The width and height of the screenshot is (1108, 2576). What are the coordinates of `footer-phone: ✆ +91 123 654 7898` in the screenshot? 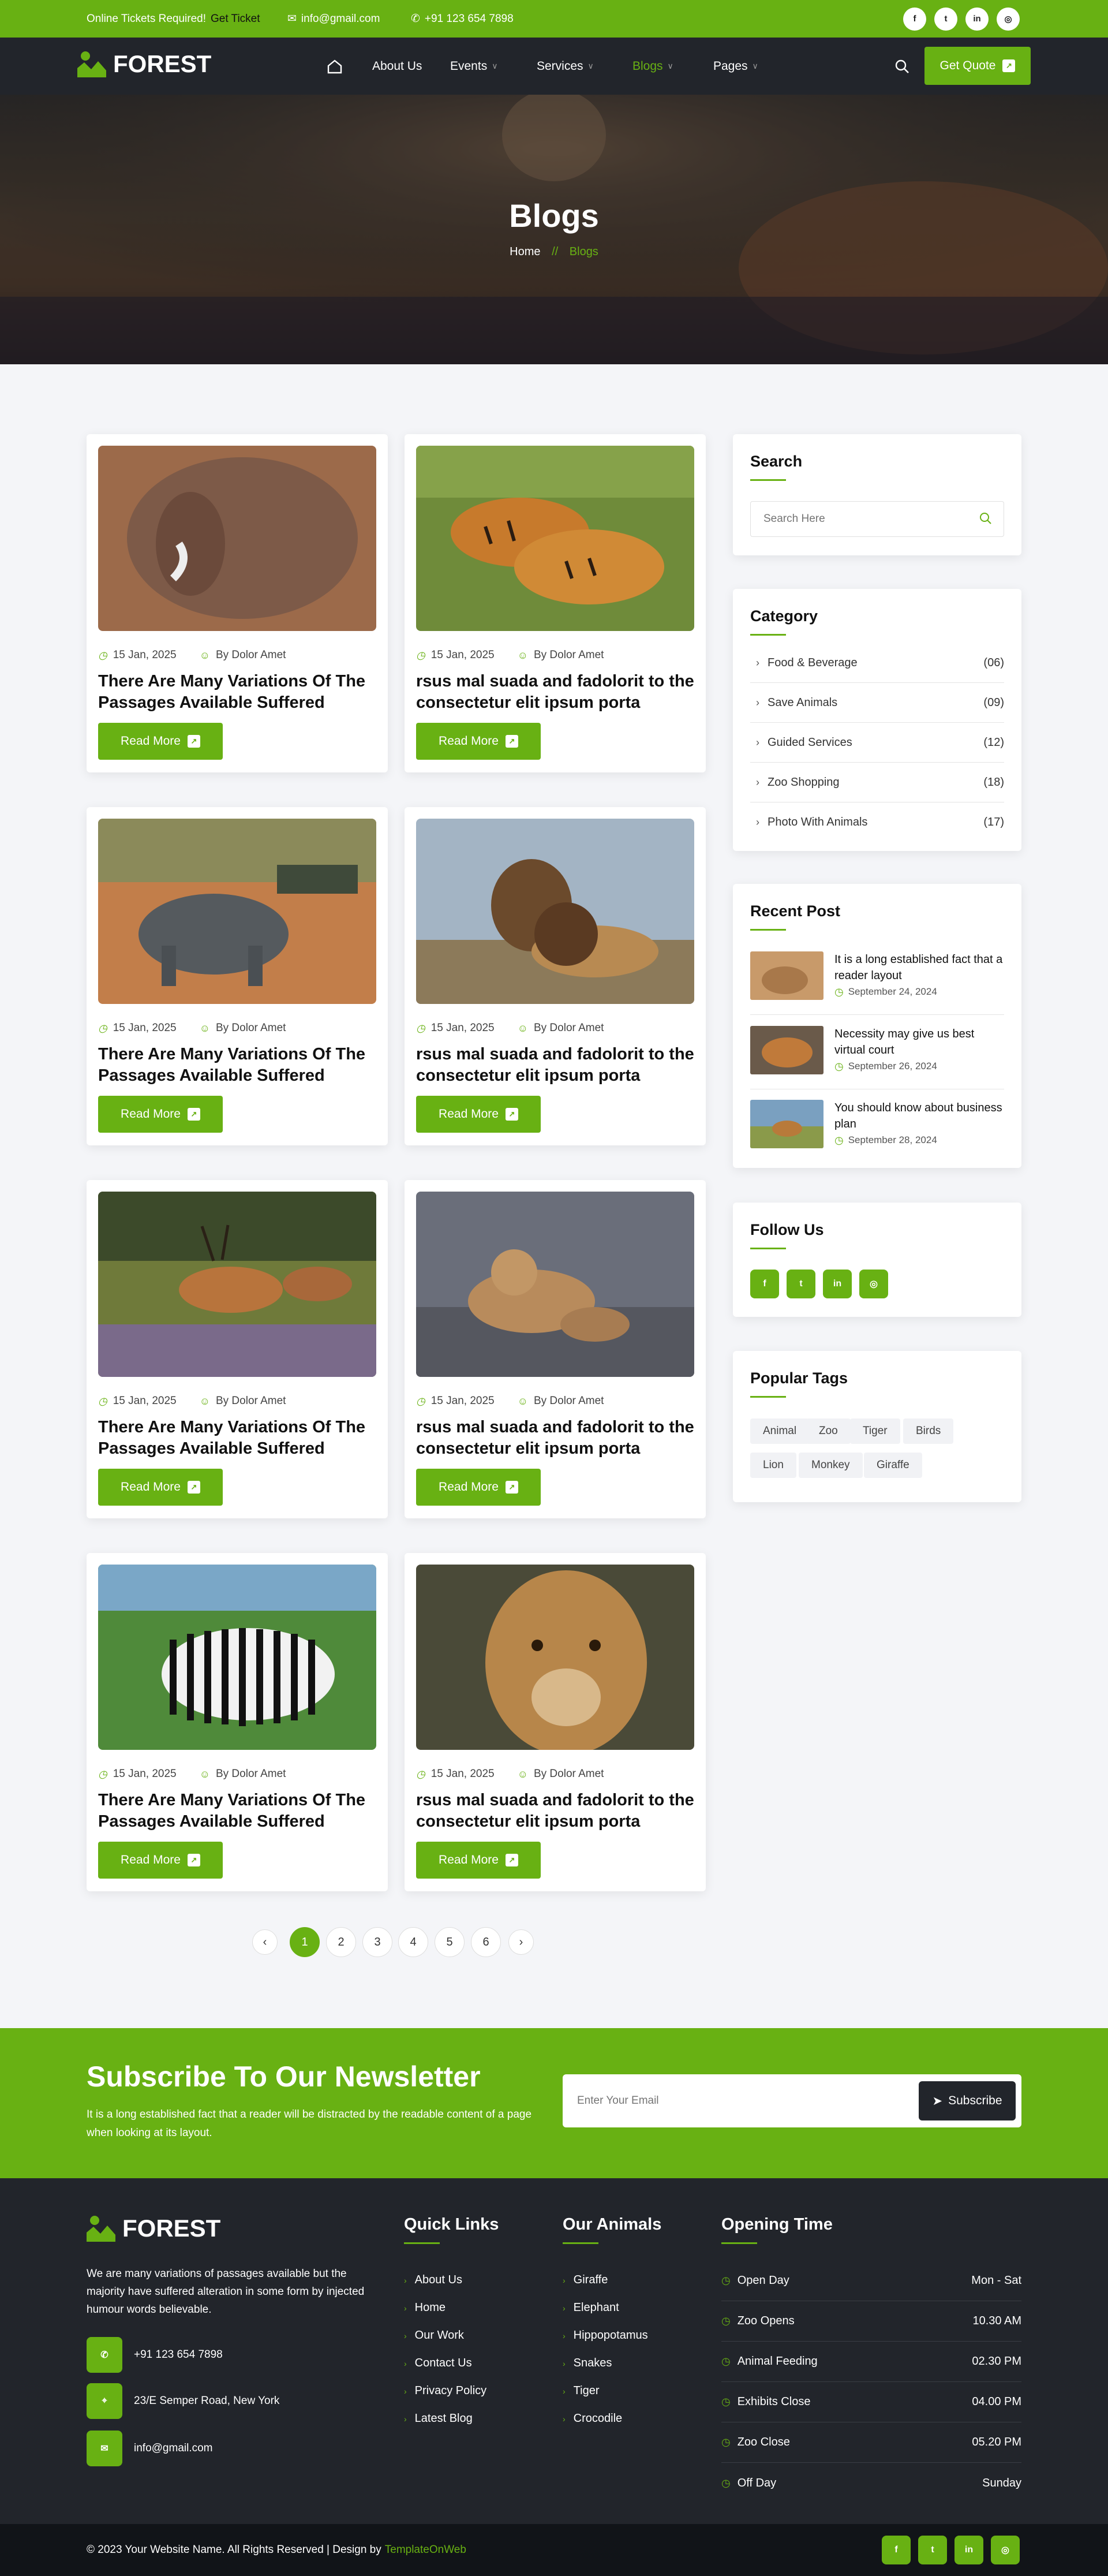 It's located at (155, 2355).